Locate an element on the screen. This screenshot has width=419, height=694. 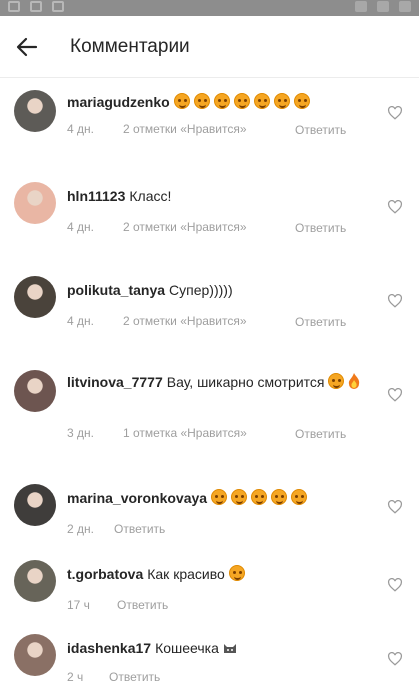
comment-time: 3 дн. is located at coordinates (80, 433).